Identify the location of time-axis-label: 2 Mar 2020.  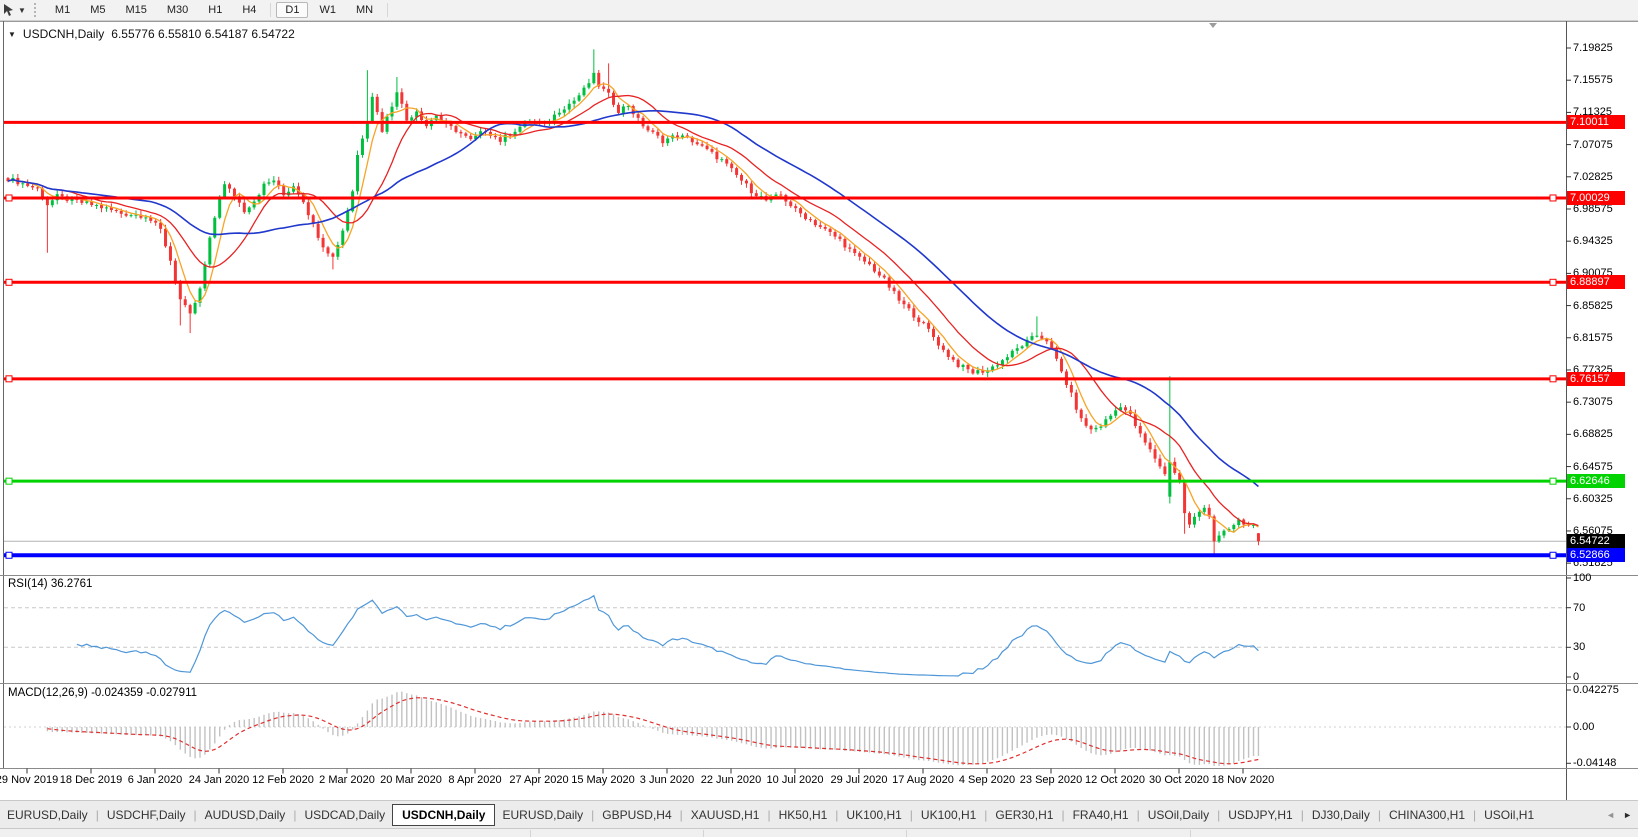
(347, 780).